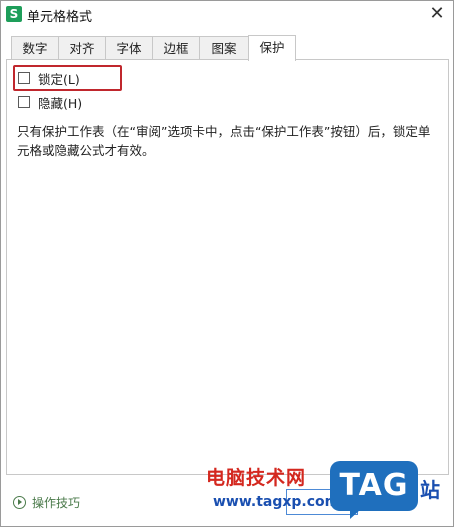 This screenshot has width=454, height=527. What do you see at coordinates (14, 14) in the screenshot?
I see `app-icon: S` at bounding box center [14, 14].